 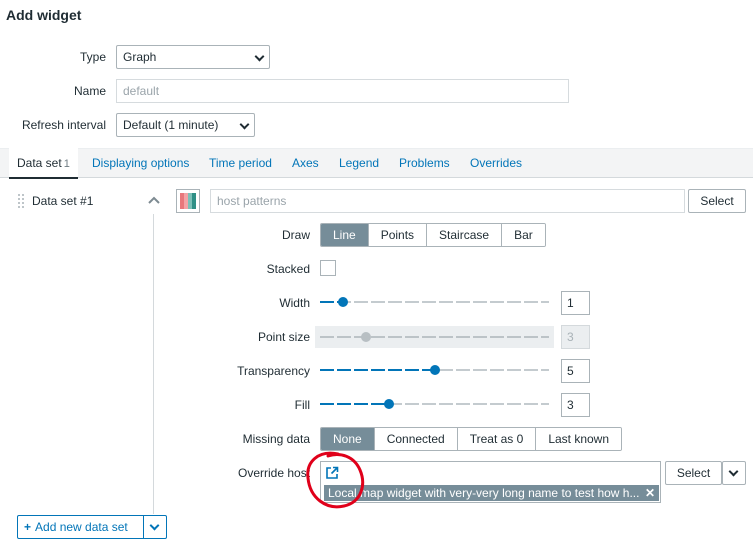 I want to click on missing-option-none: None, so click(x=347, y=439).